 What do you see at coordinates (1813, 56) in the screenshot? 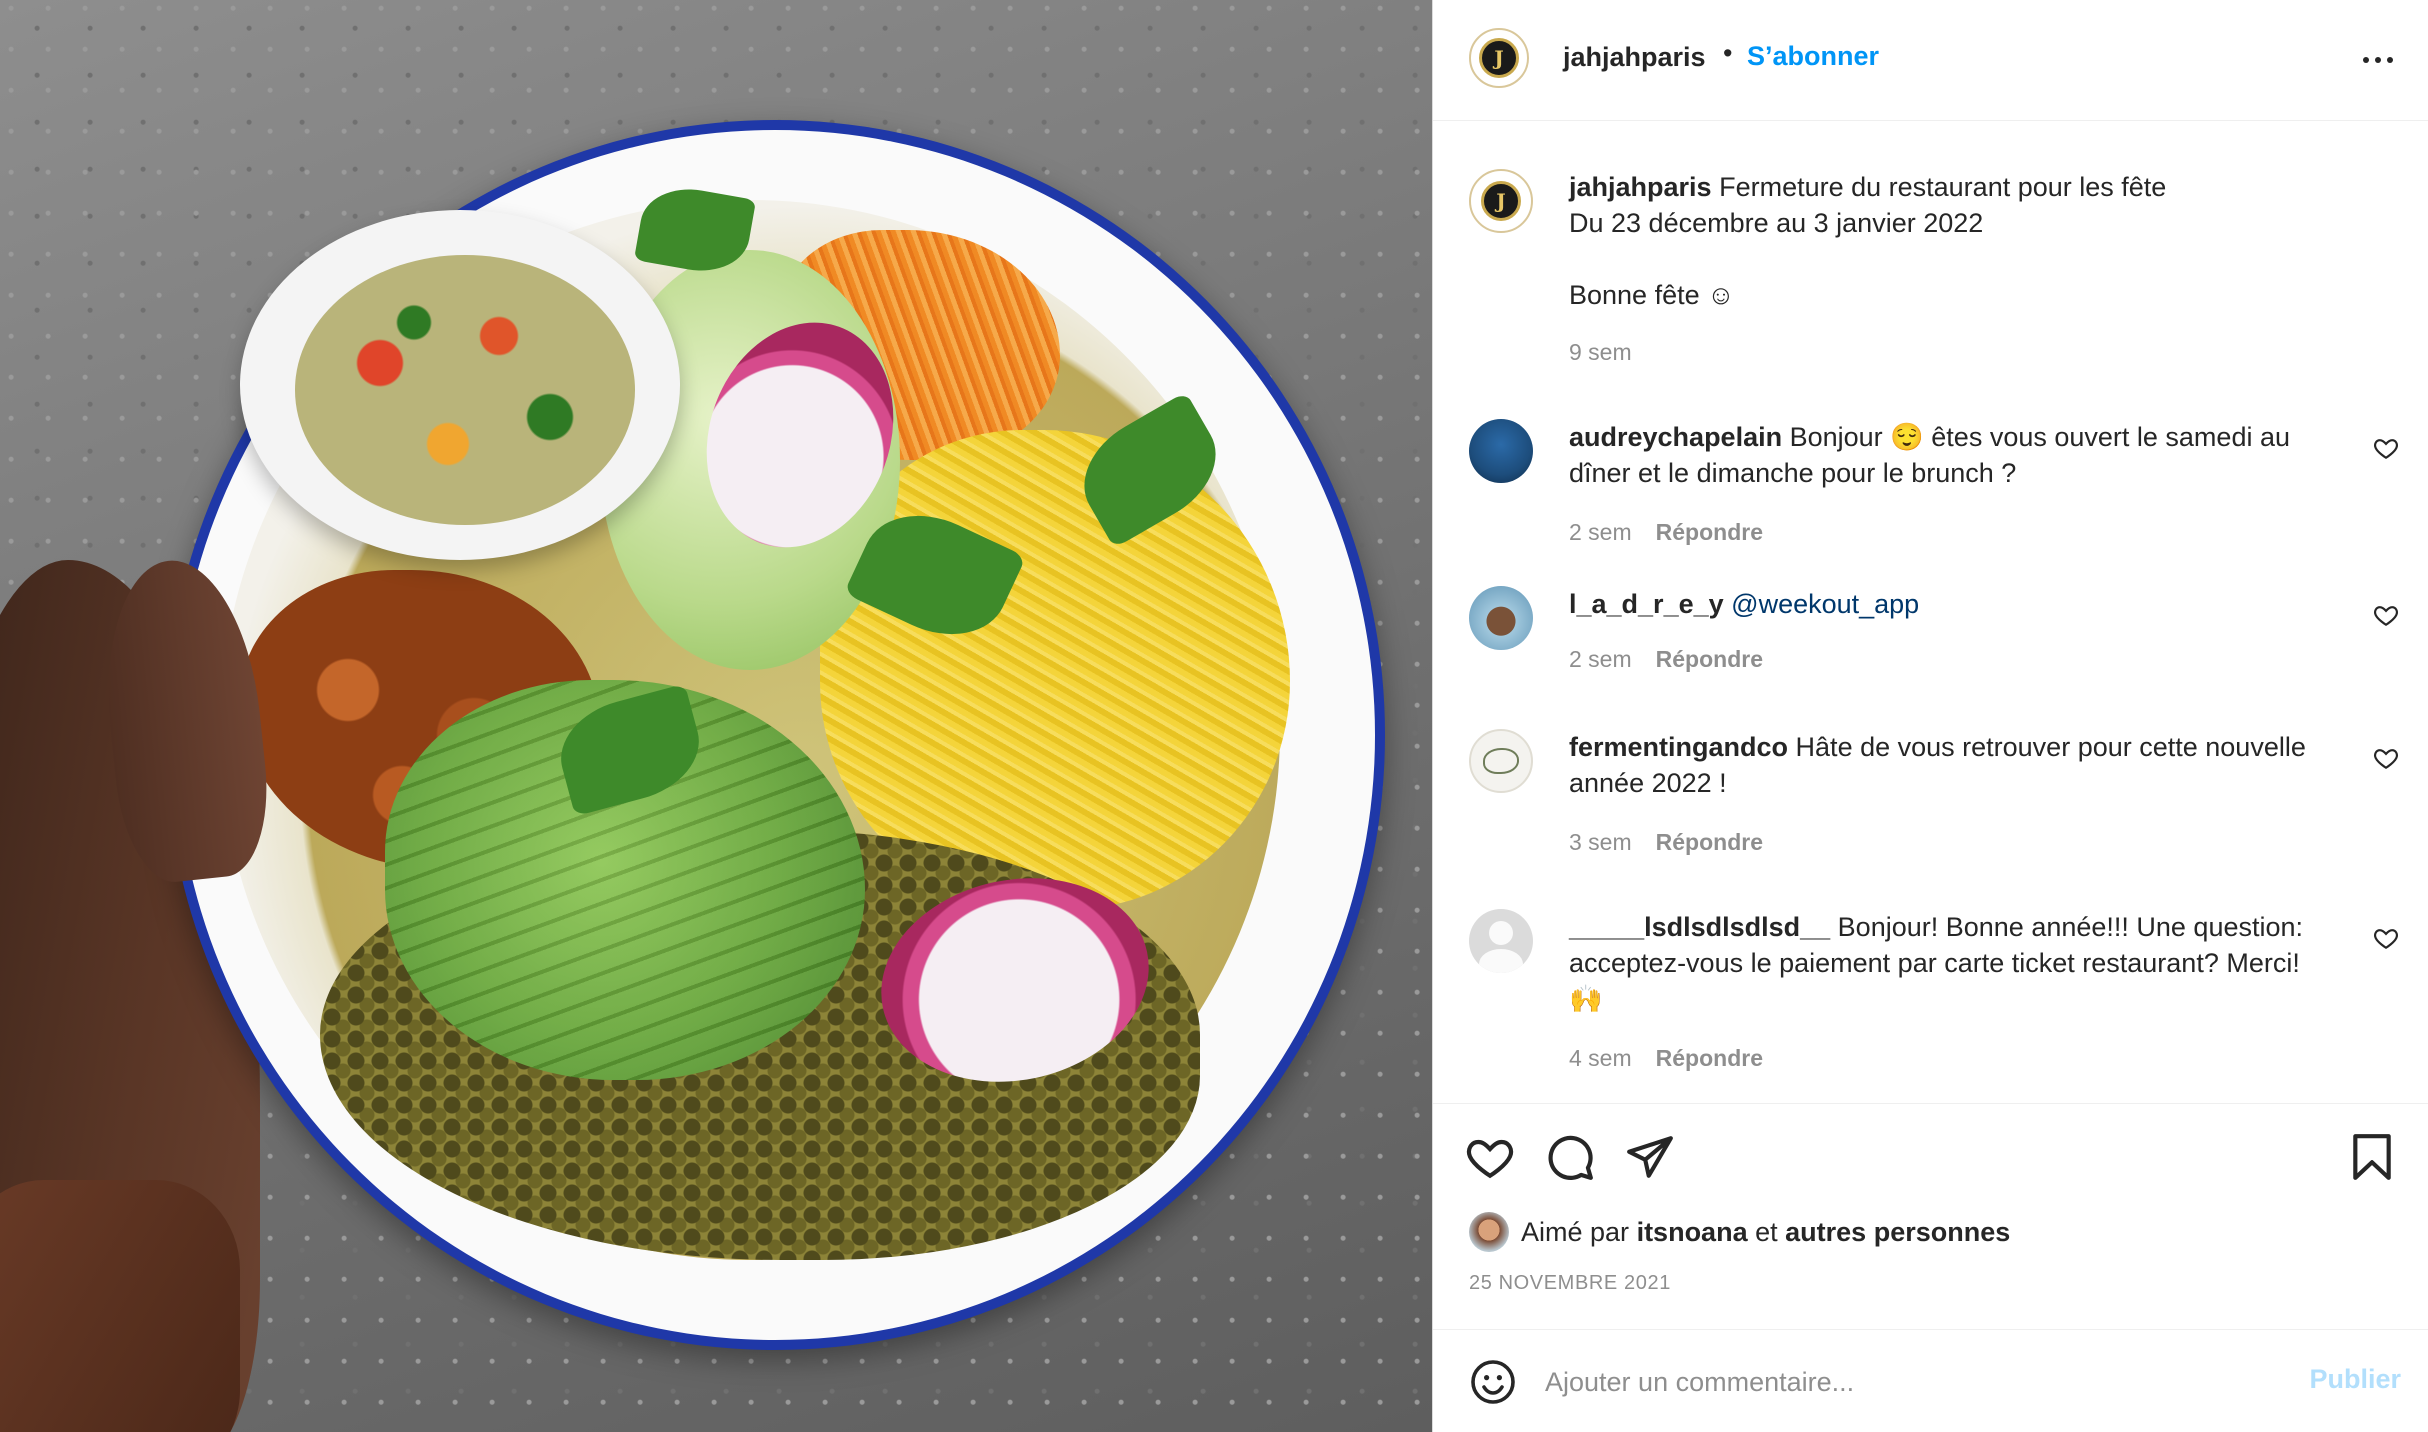
I see `follow-button: S’abonner` at bounding box center [1813, 56].